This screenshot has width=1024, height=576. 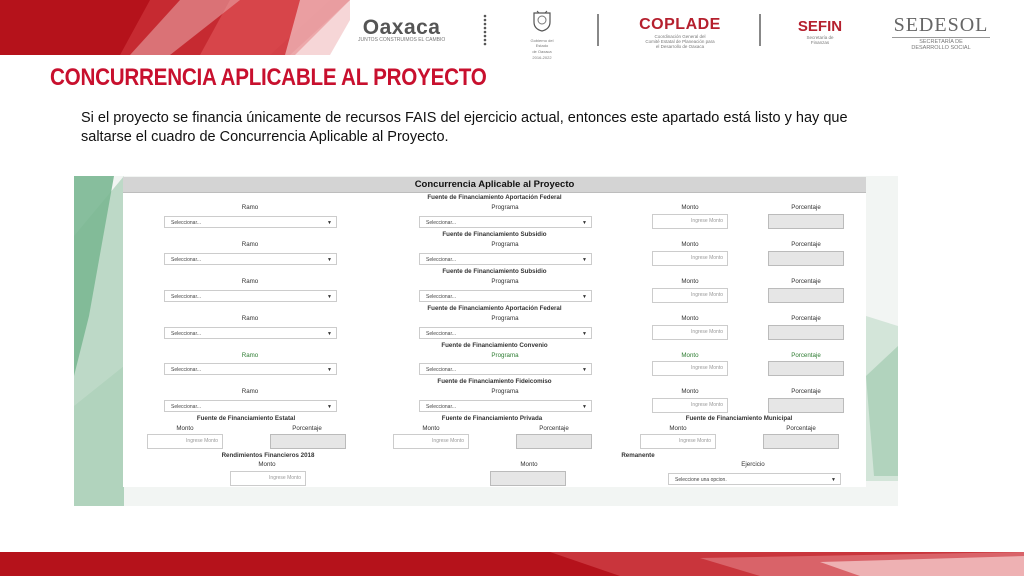 What do you see at coordinates (268, 478) in the screenshot?
I see `rendimientos-monto-input: Ingrese Monto` at bounding box center [268, 478].